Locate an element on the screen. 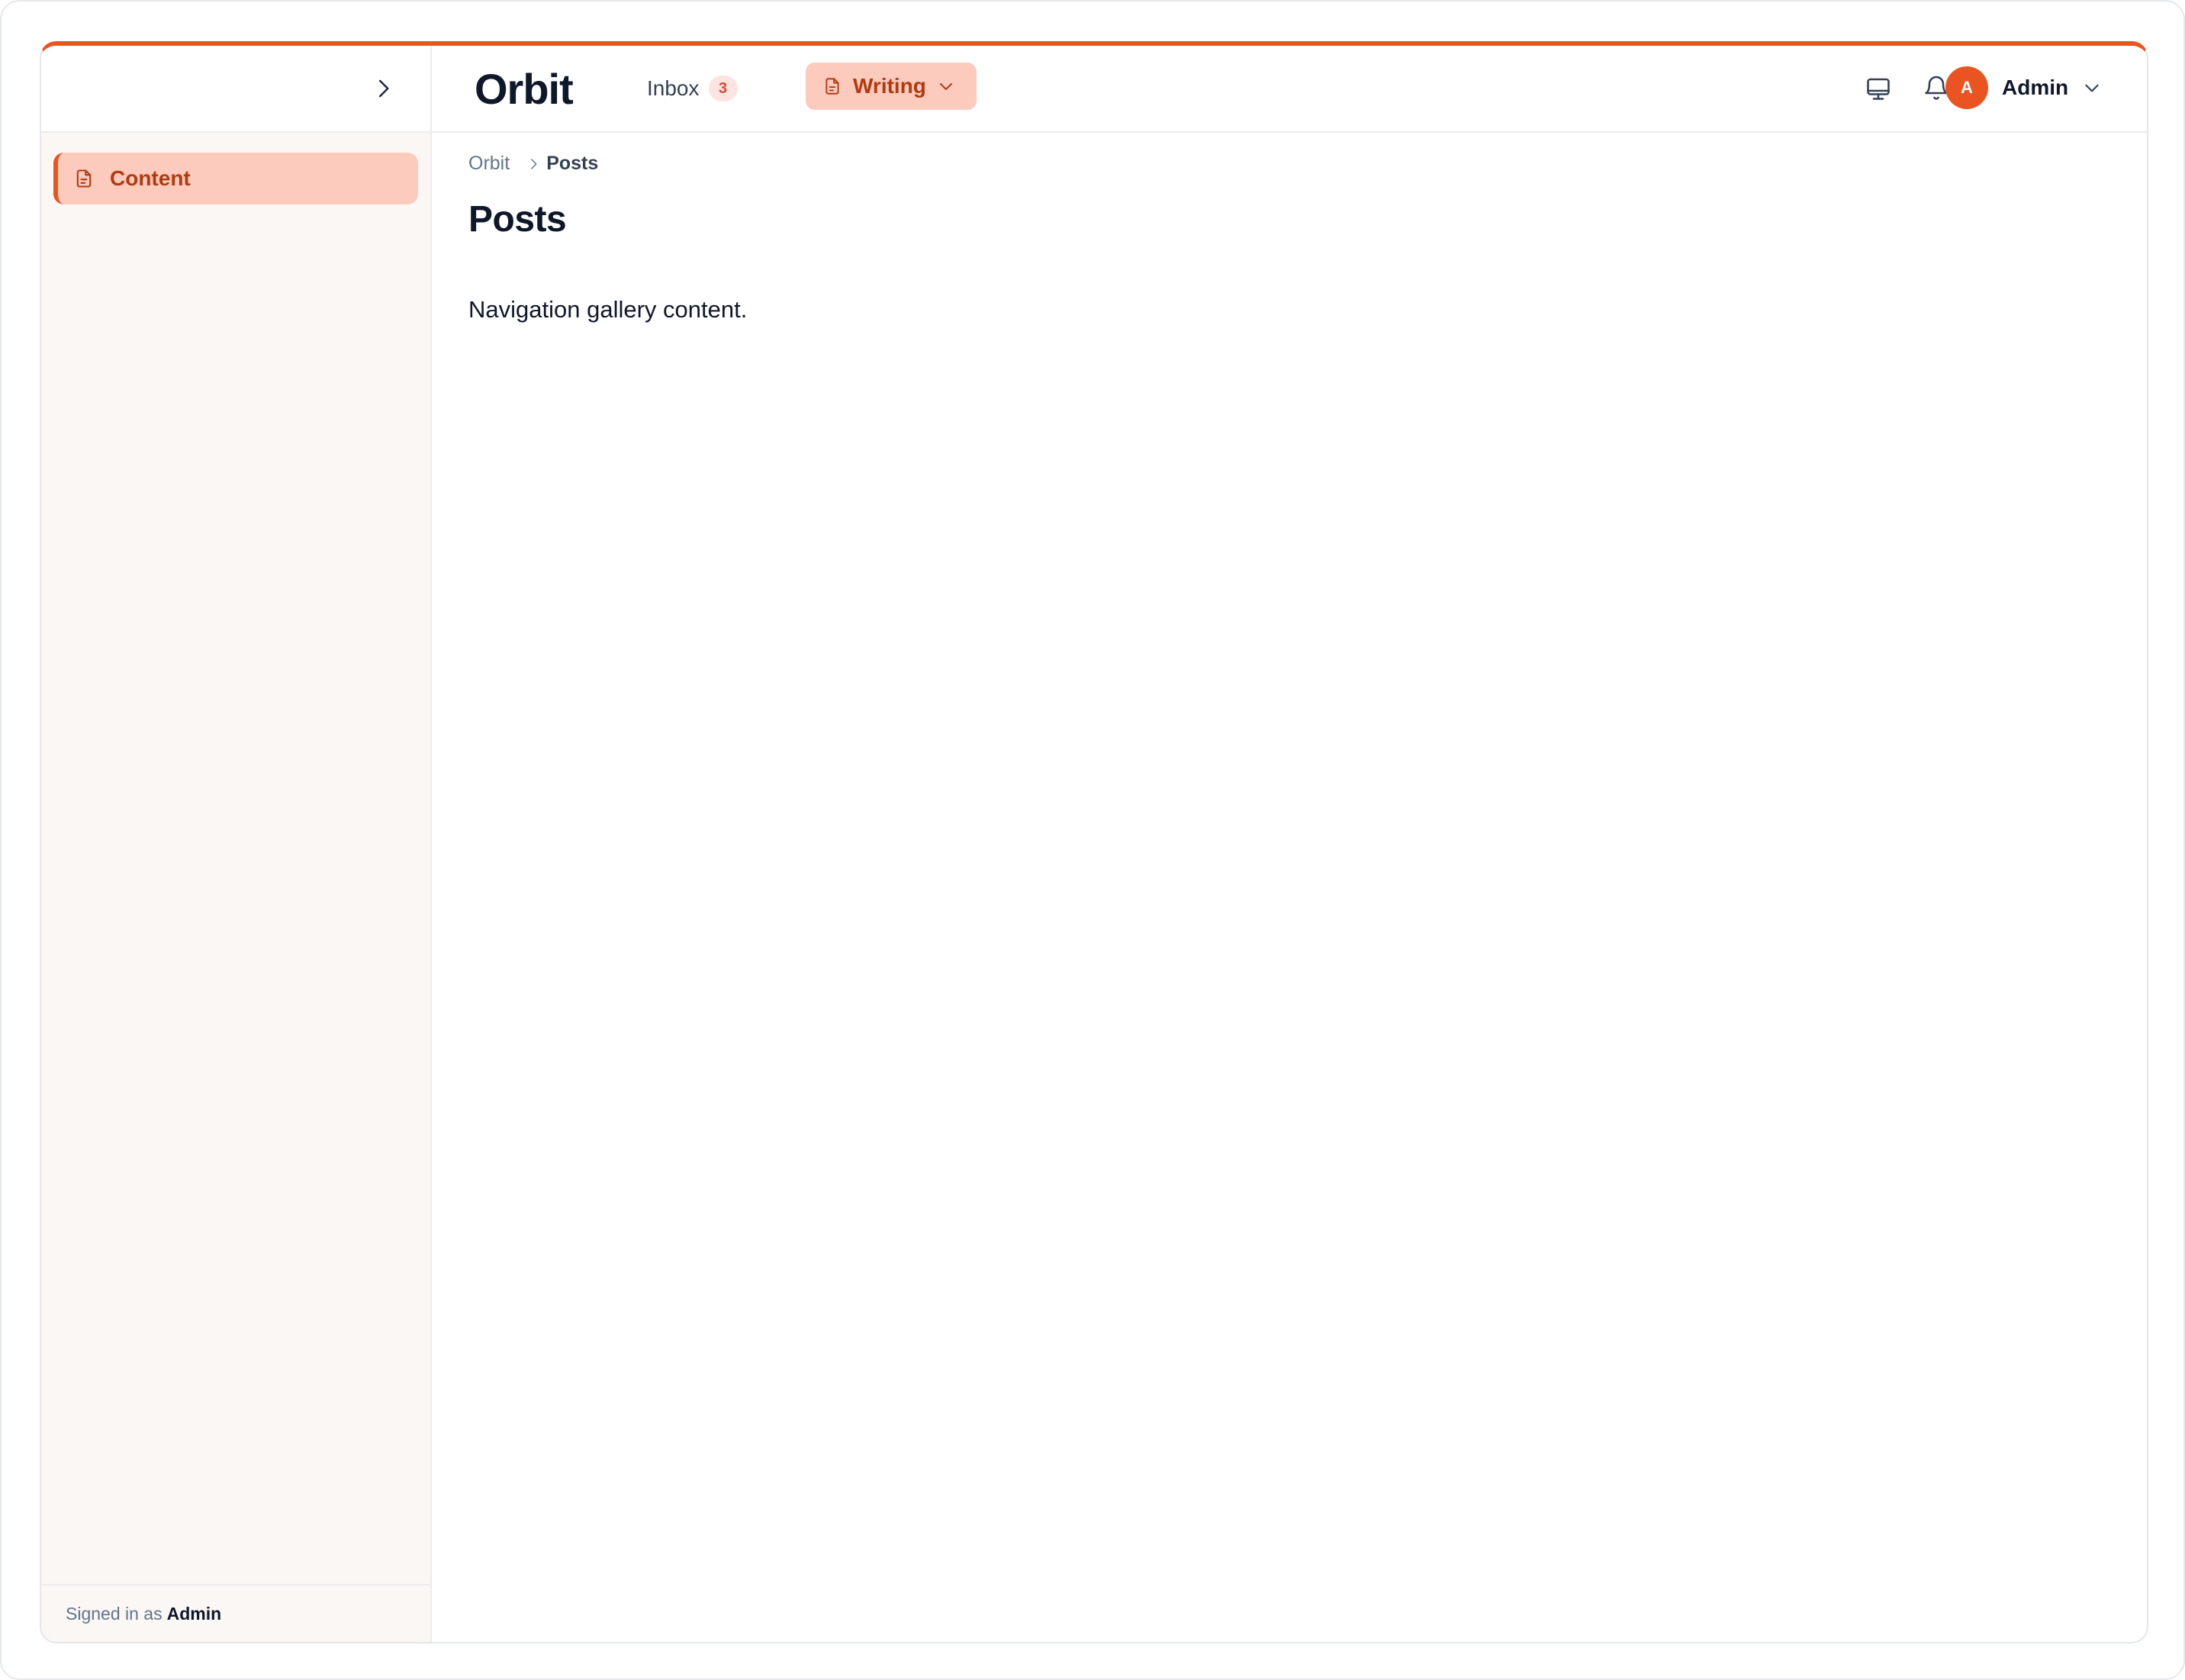  page-body-text: Navigation gallery content. is located at coordinates (608, 310).